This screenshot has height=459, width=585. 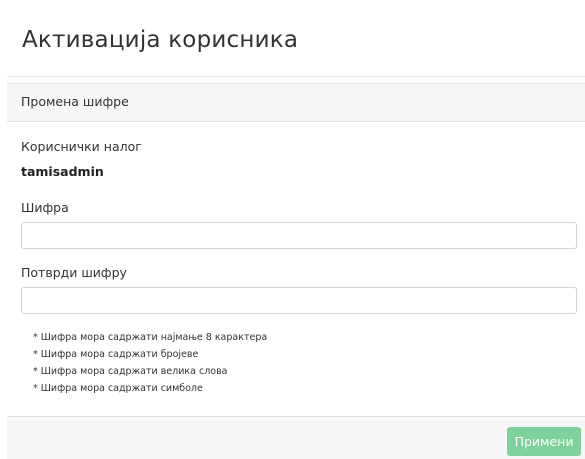 What do you see at coordinates (296, 437) in the screenshot?
I see `card-footer: Примени` at bounding box center [296, 437].